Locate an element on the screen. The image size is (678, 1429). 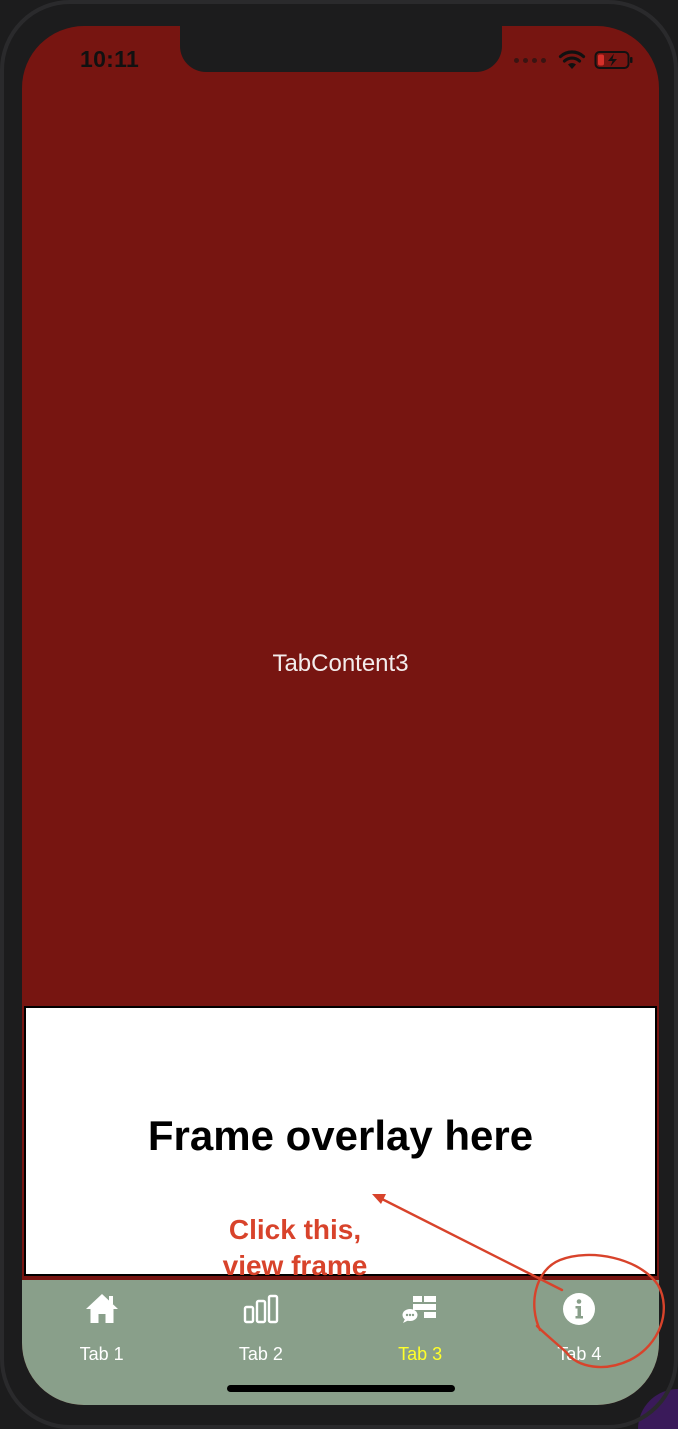
tab-content-label: TabContent3 is located at coordinates (340, 663).